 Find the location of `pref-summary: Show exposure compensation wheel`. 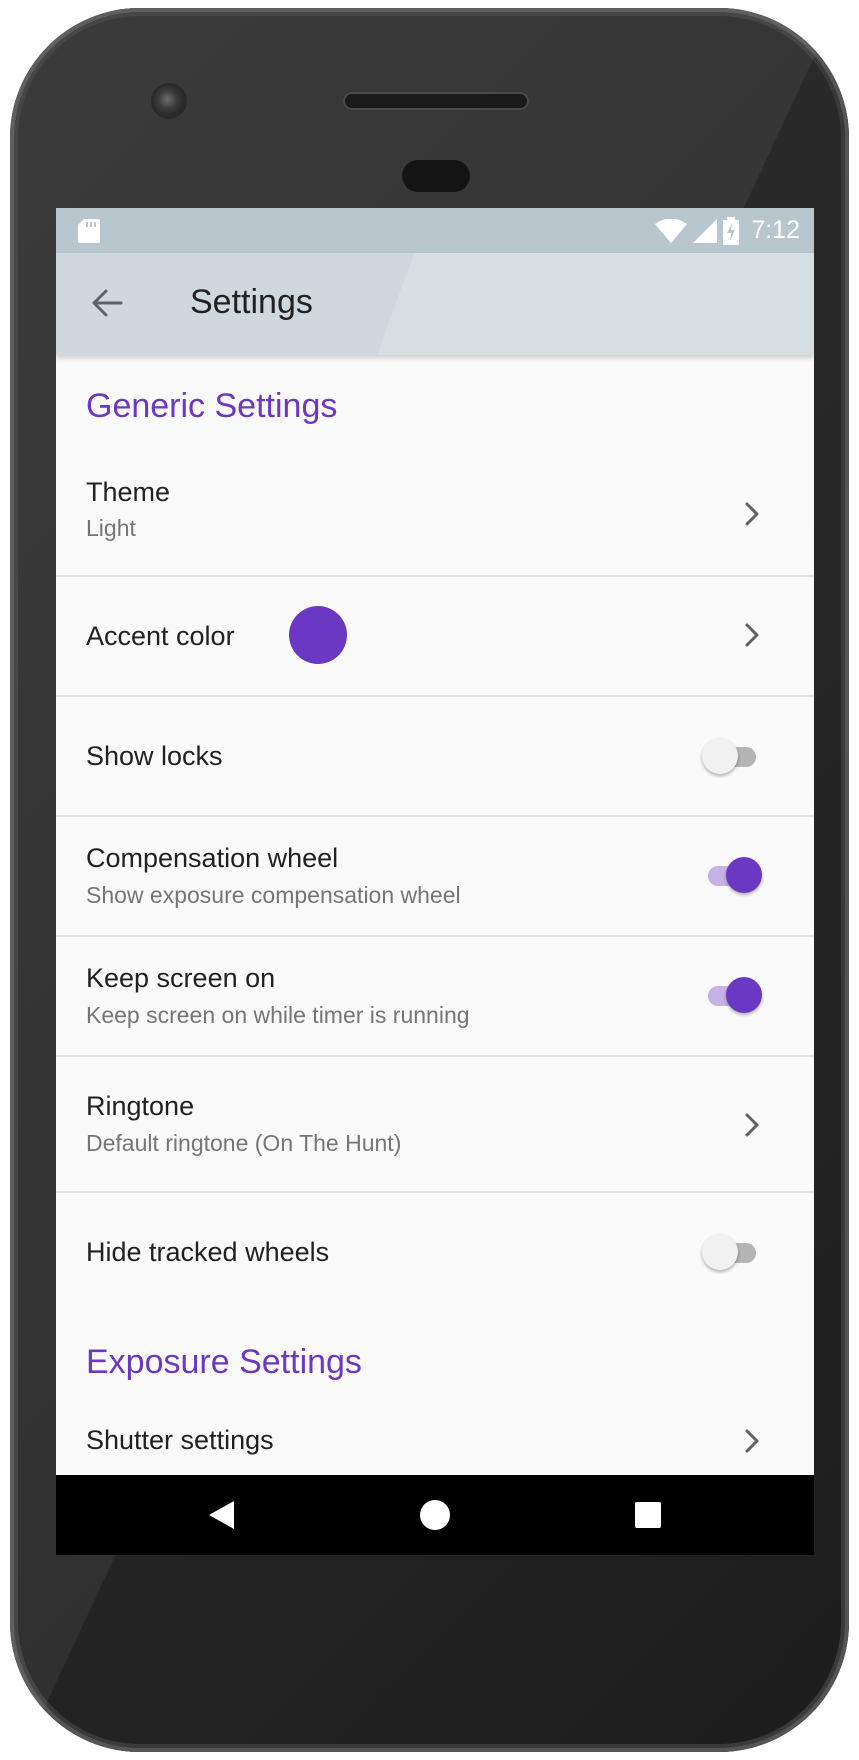

pref-summary: Show exposure compensation wheel is located at coordinates (273, 895).